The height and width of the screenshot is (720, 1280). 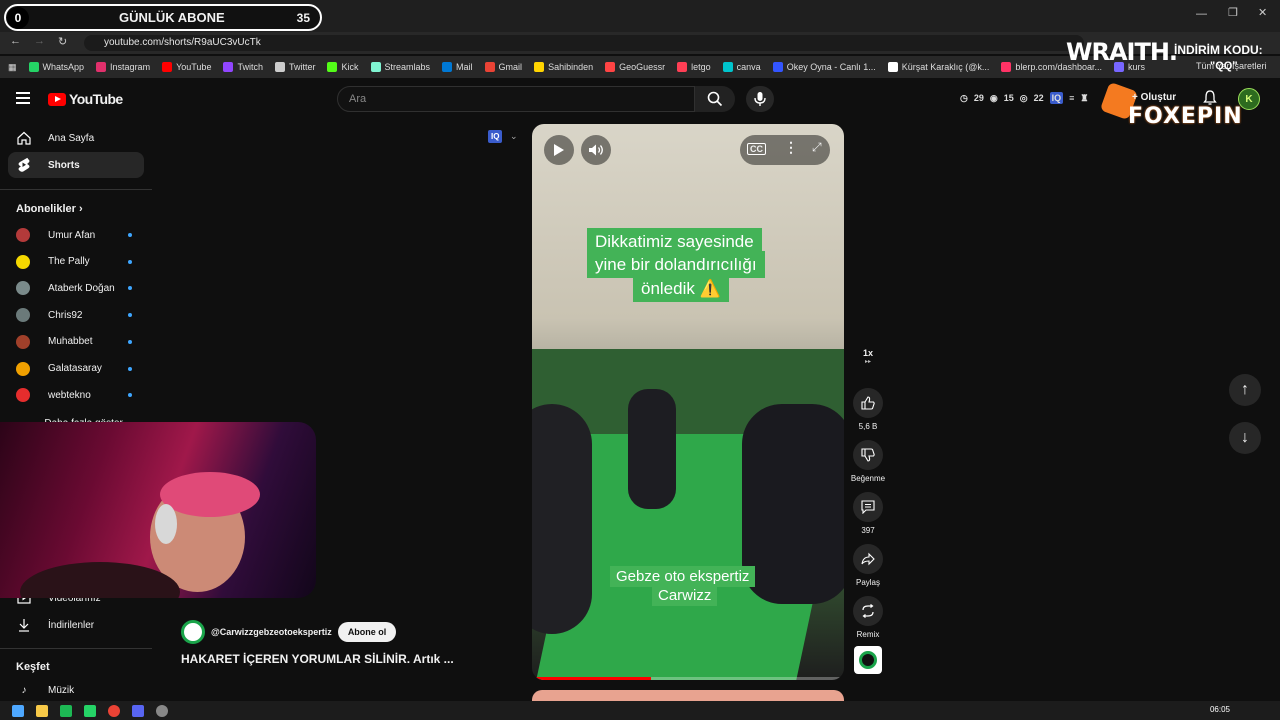 I want to click on next-short-button: ↓, so click(x=1245, y=438).